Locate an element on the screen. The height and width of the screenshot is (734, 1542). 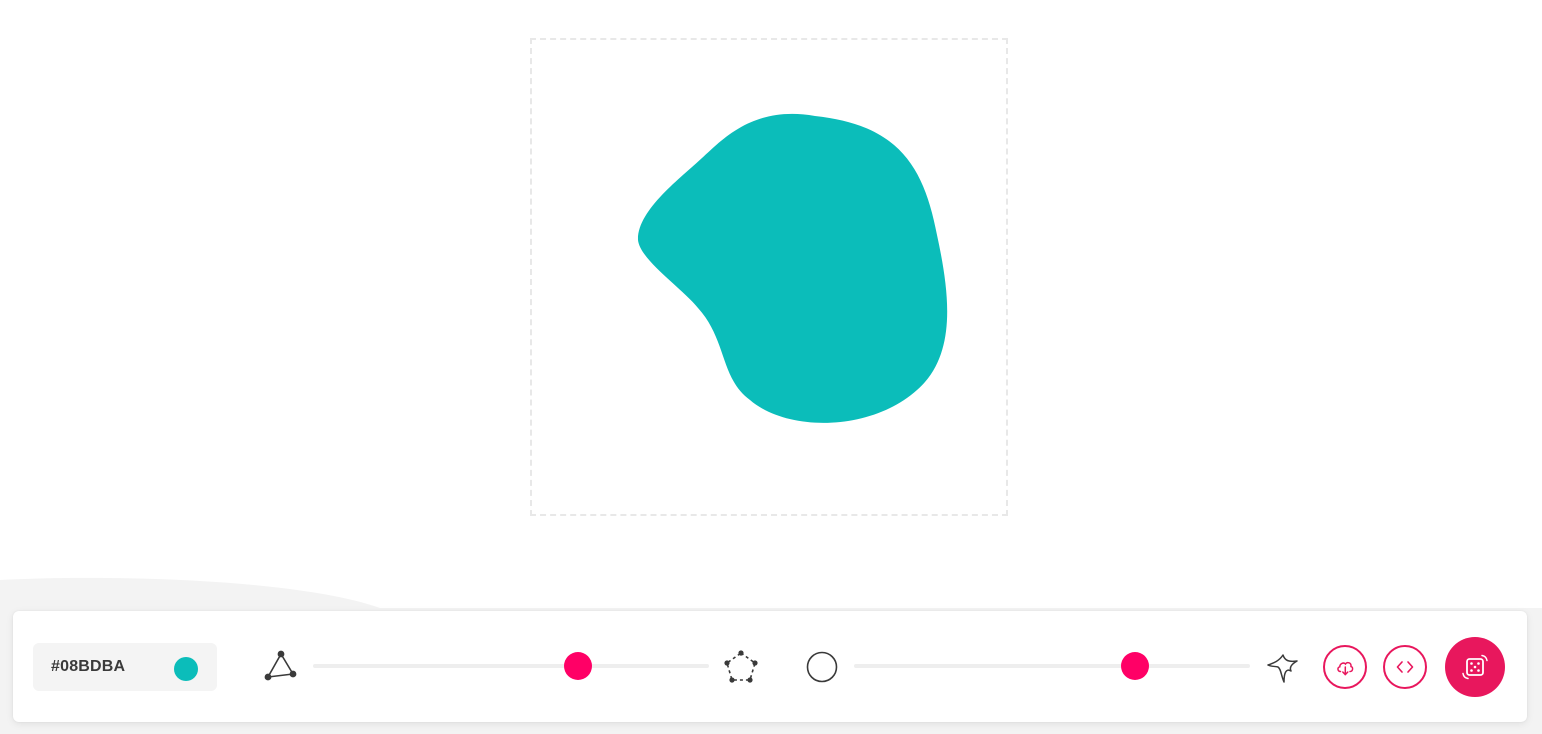
dice-icon is located at coordinates (1475, 667).